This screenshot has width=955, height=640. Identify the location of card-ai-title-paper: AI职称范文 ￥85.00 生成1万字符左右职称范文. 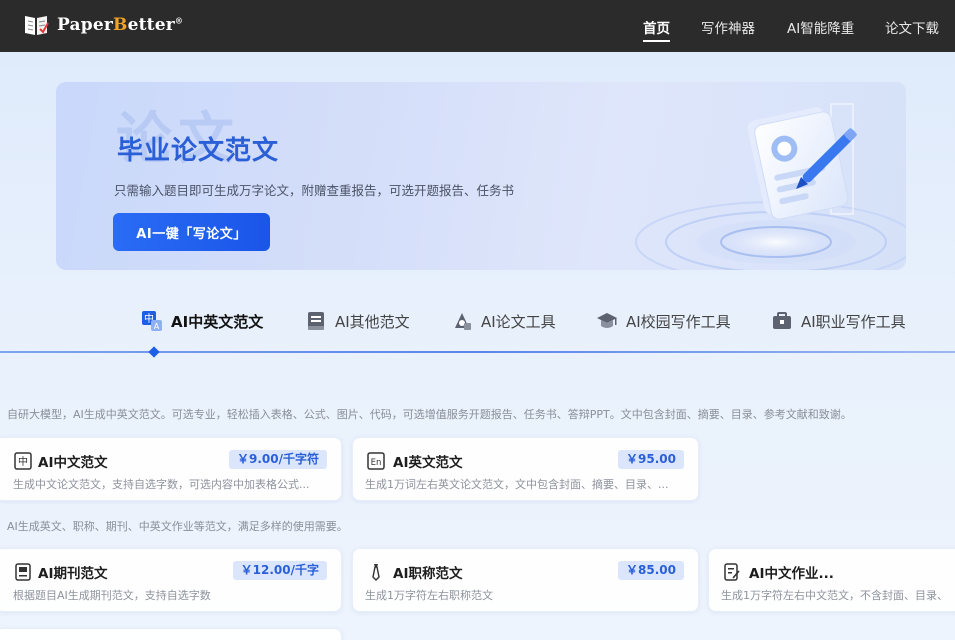
(525, 580).